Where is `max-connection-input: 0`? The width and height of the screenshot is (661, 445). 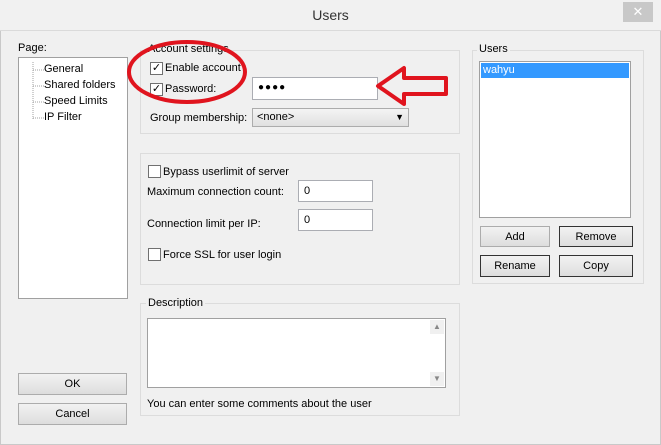 max-connection-input: 0 is located at coordinates (335, 191).